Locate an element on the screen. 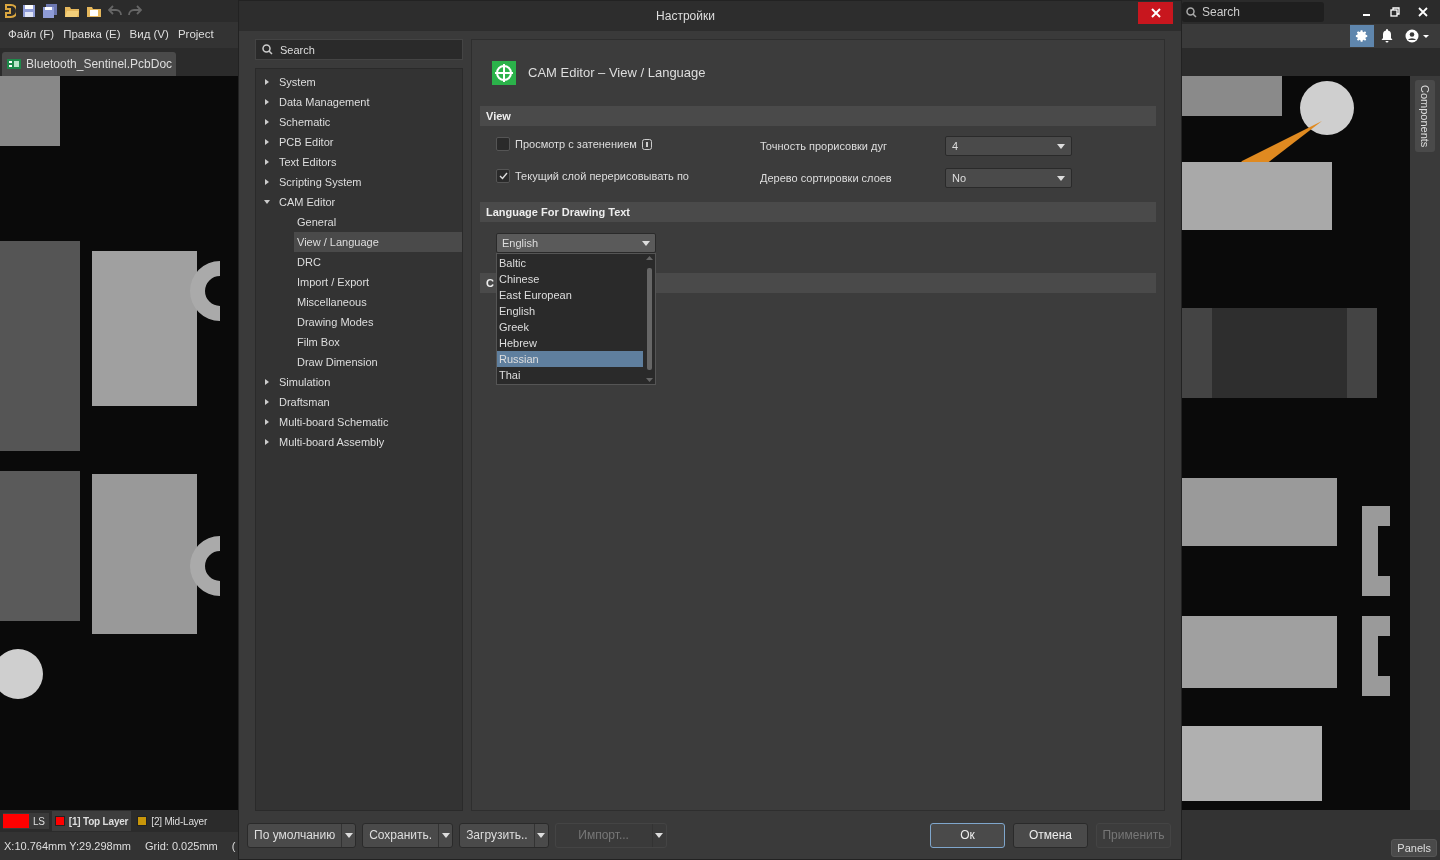  info-icon is located at coordinates (646, 144).